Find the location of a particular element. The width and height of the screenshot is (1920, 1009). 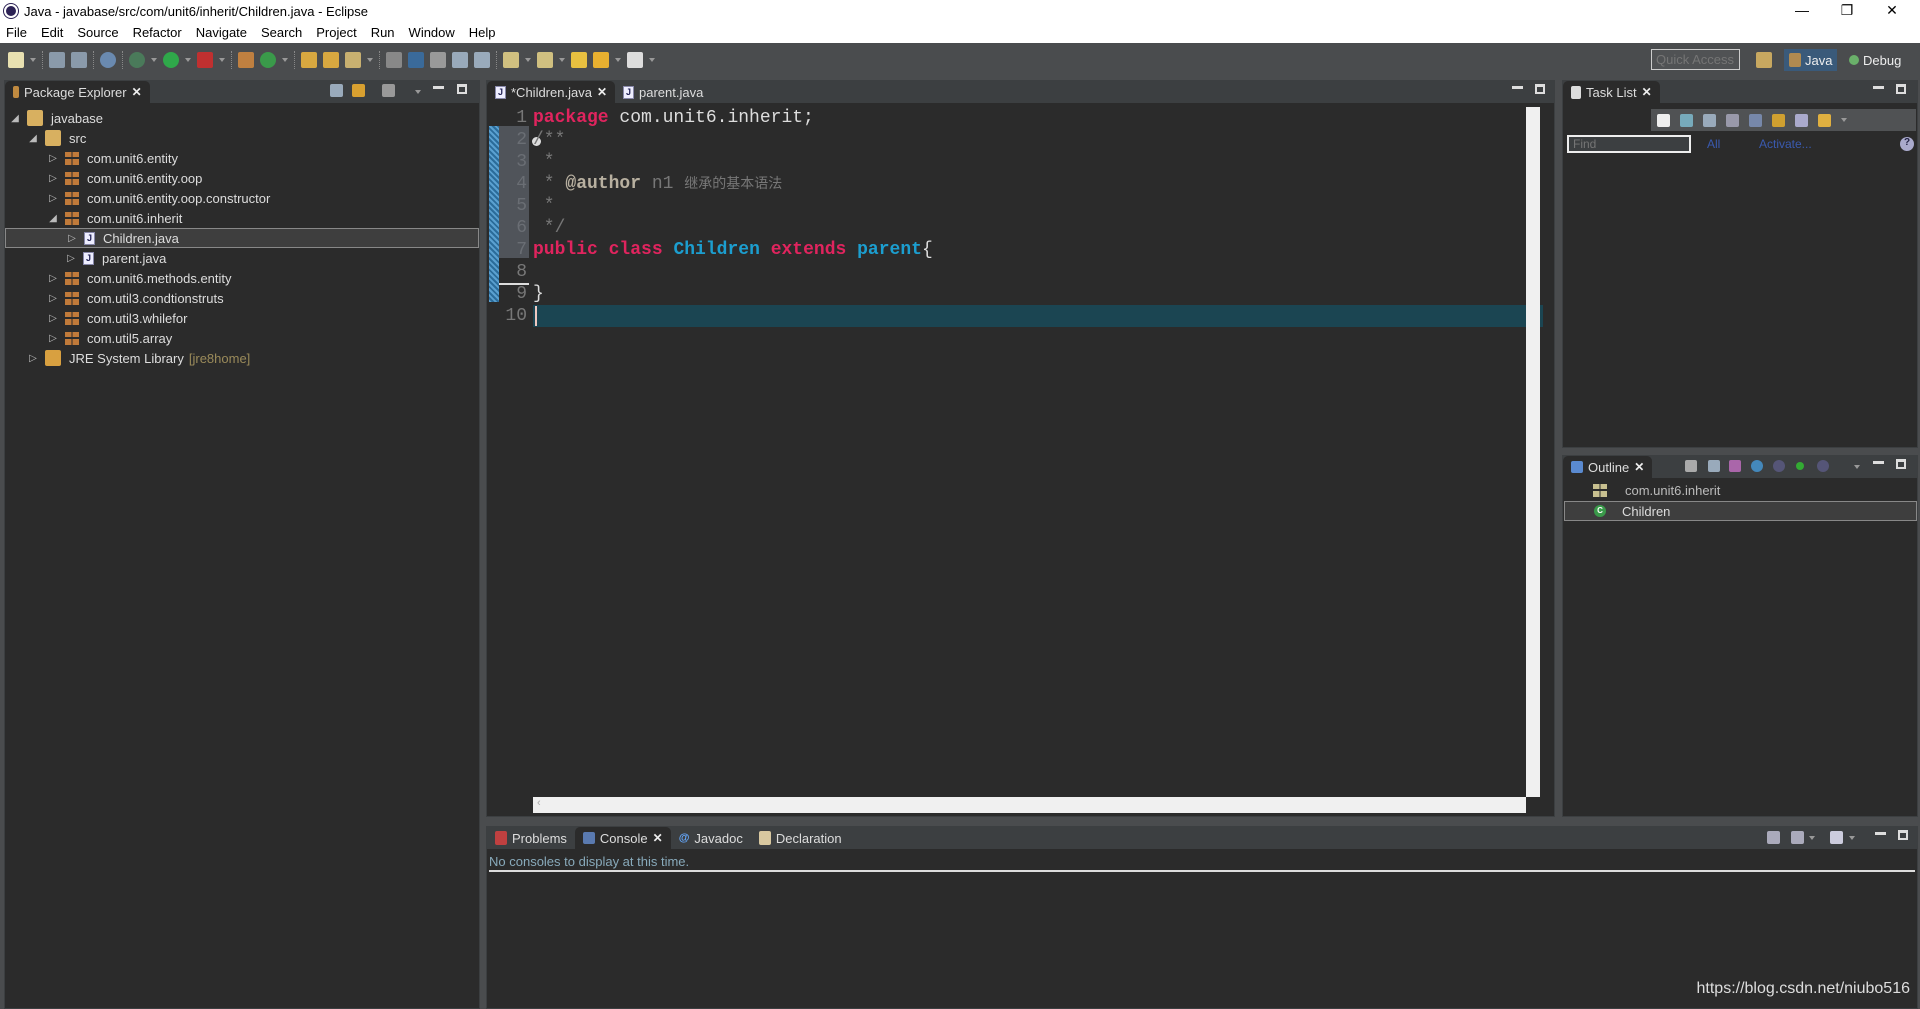

run-icon is located at coordinates (171, 59).